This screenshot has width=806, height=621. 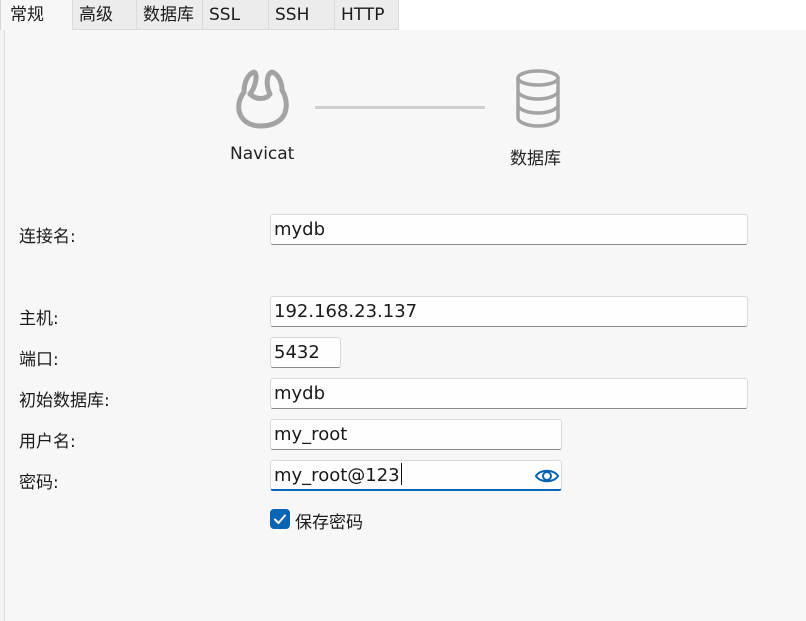 I want to click on checkmark-icon, so click(x=280, y=519).